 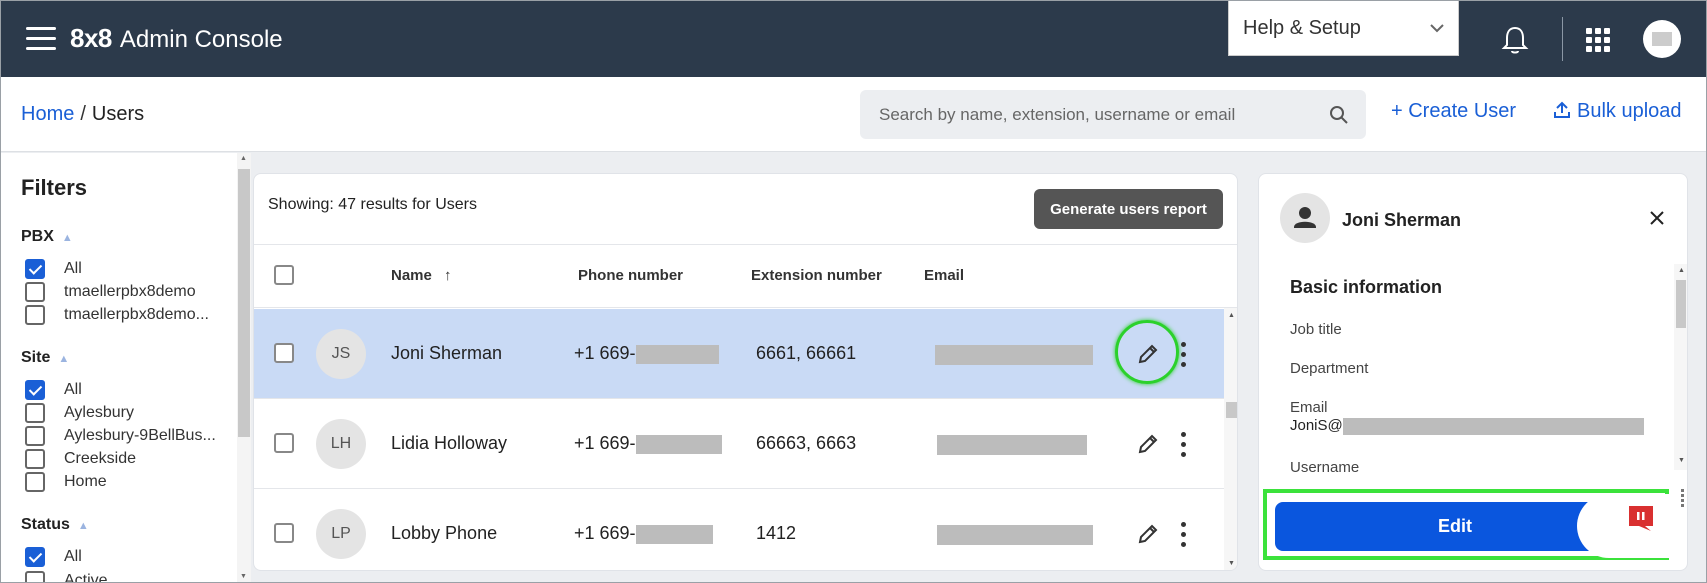 I want to click on filter-group-status: Status ▲, so click(x=55, y=525).